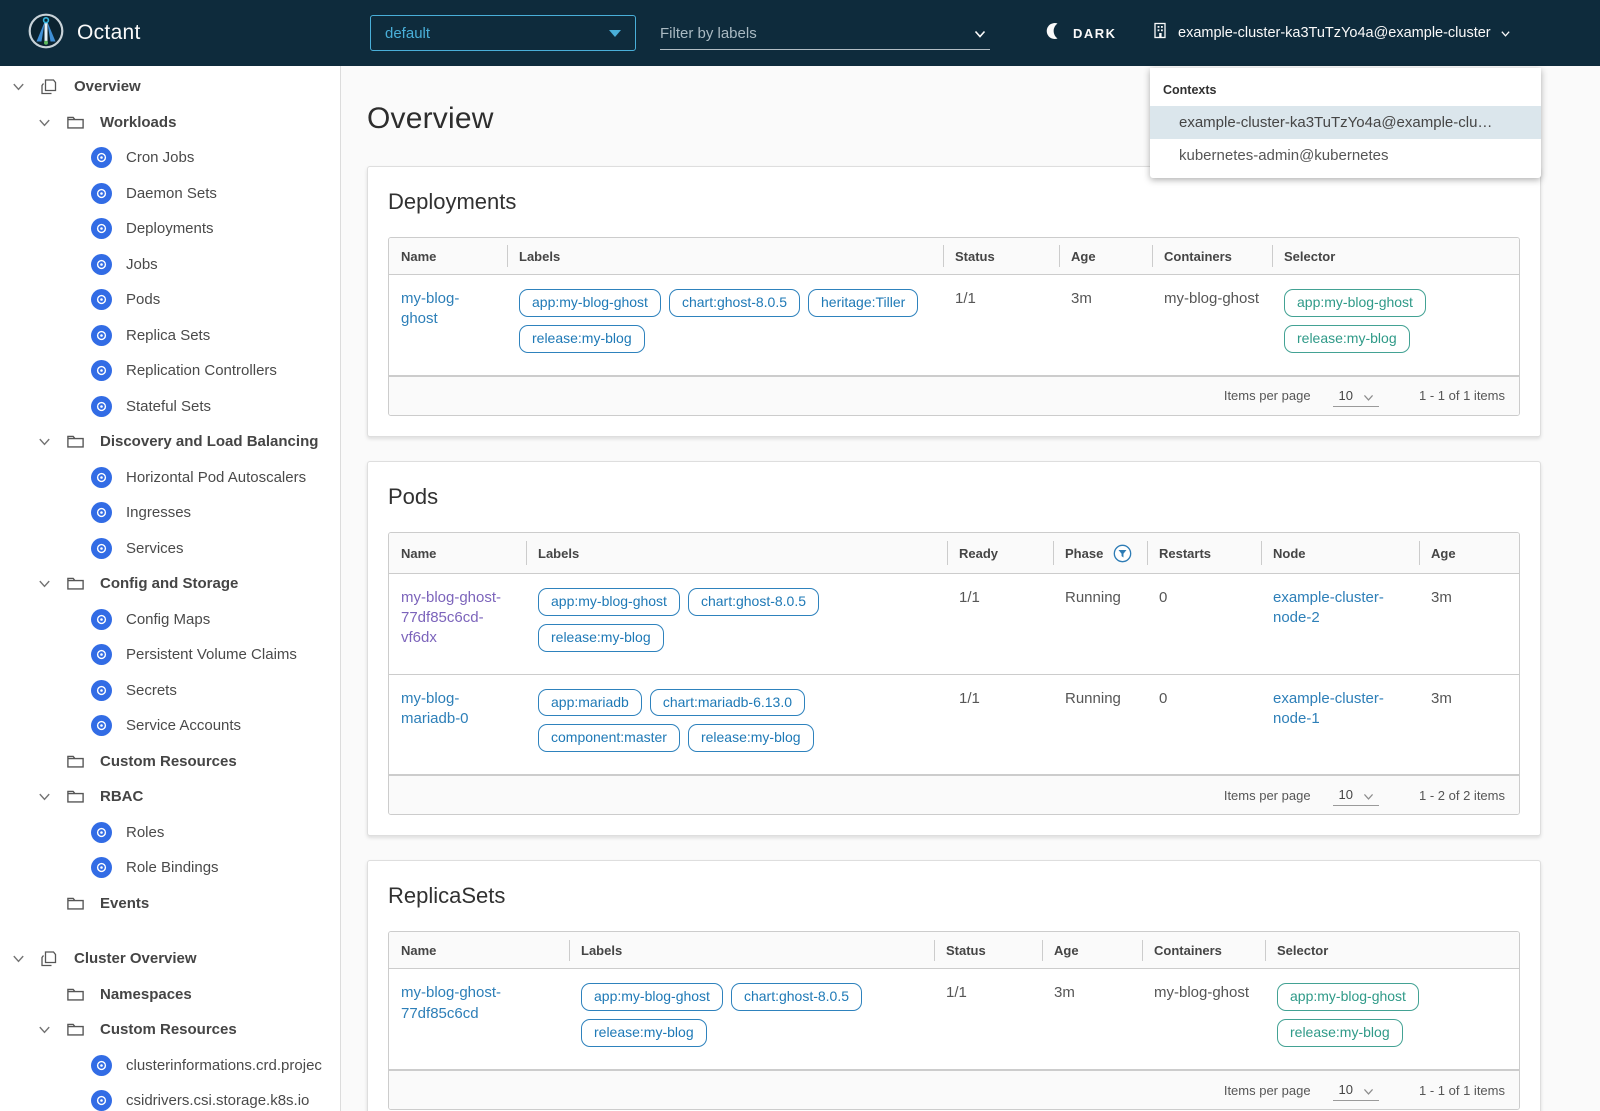  Describe the element at coordinates (170, 833) in the screenshot. I see `sidebar-item-roles: Roles` at that location.